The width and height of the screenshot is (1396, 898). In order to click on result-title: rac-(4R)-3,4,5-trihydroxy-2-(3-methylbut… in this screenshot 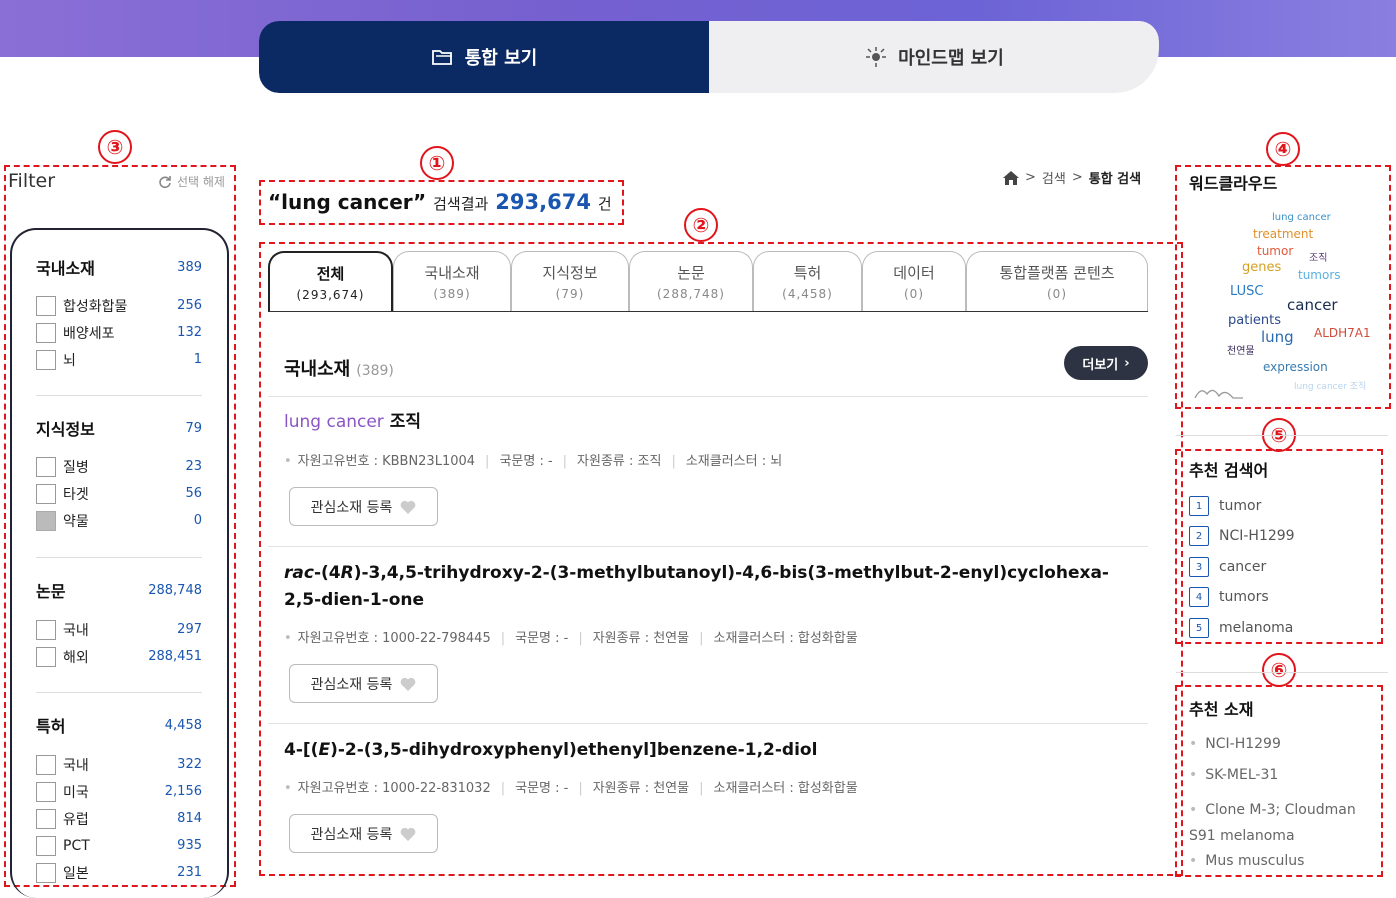, I will do `click(709, 587)`.